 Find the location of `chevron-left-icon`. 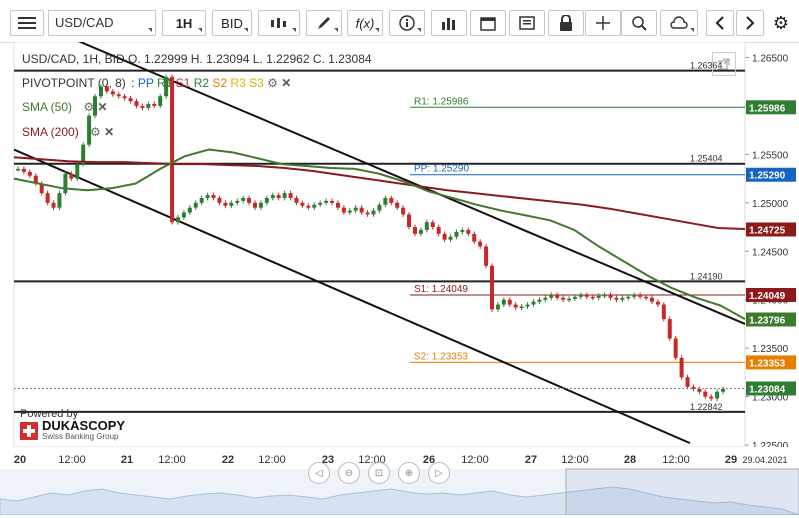

chevron-left-icon is located at coordinates (719, 23).